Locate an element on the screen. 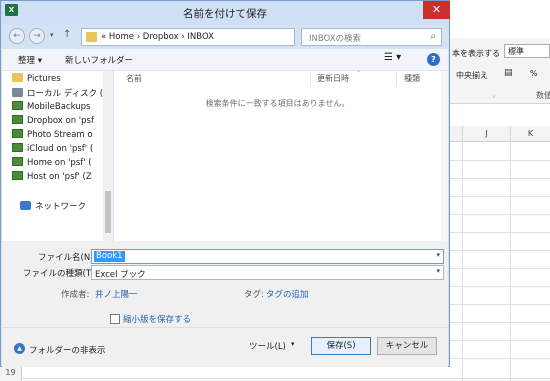 The height and width of the screenshot is (381, 550). sidebar-item-label: ローカル ディスク (C is located at coordinates (68, 94).